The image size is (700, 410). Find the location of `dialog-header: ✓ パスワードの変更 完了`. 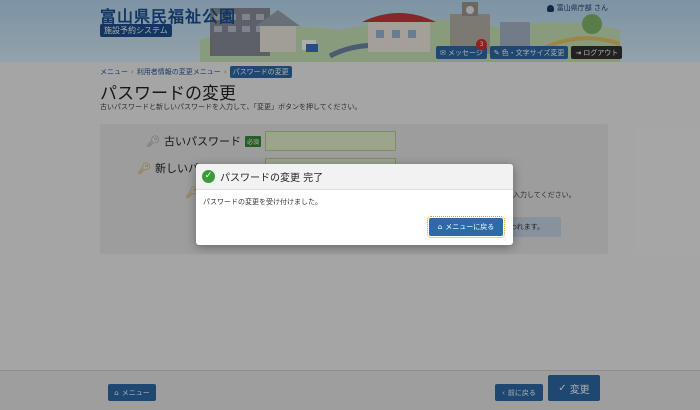

dialog-header: ✓ パスワードの変更 完了 is located at coordinates (354, 177).